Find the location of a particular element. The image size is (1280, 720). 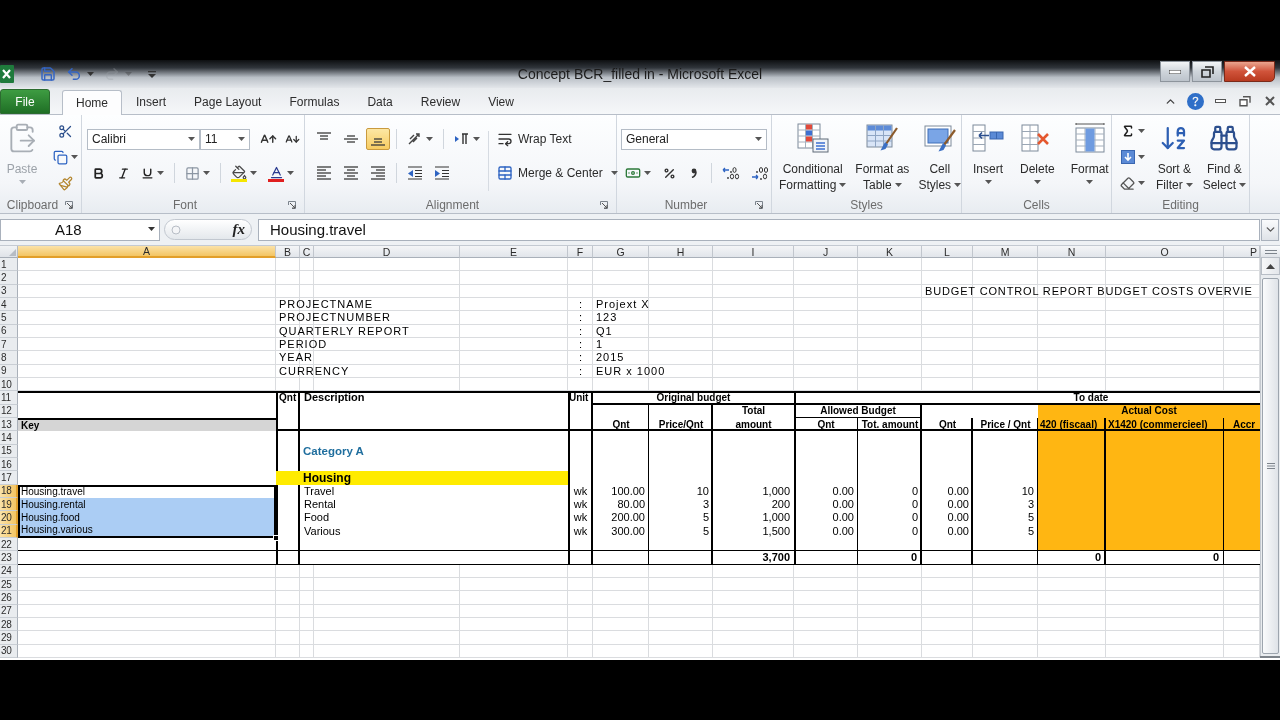

key-cell: Housing.food is located at coordinates (147, 518).